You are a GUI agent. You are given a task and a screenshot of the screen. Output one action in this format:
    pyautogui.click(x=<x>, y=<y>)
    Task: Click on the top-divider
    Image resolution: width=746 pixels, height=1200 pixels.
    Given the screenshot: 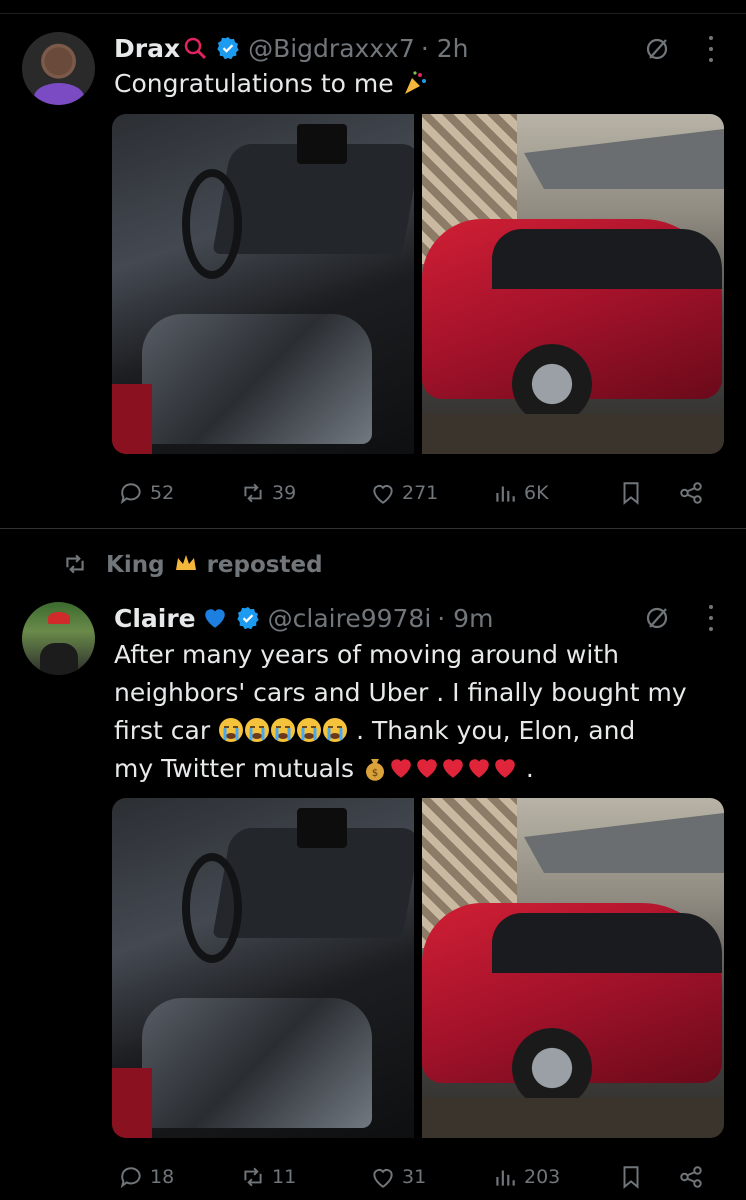 What is the action you would take?
    pyautogui.click(x=373, y=7)
    